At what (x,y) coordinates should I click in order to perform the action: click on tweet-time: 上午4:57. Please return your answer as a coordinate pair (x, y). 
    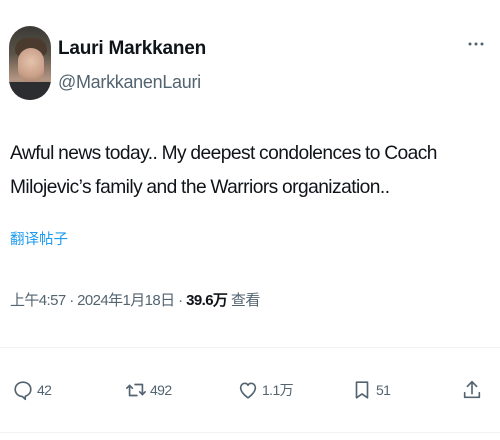
    Looking at the image, I should click on (38, 300).